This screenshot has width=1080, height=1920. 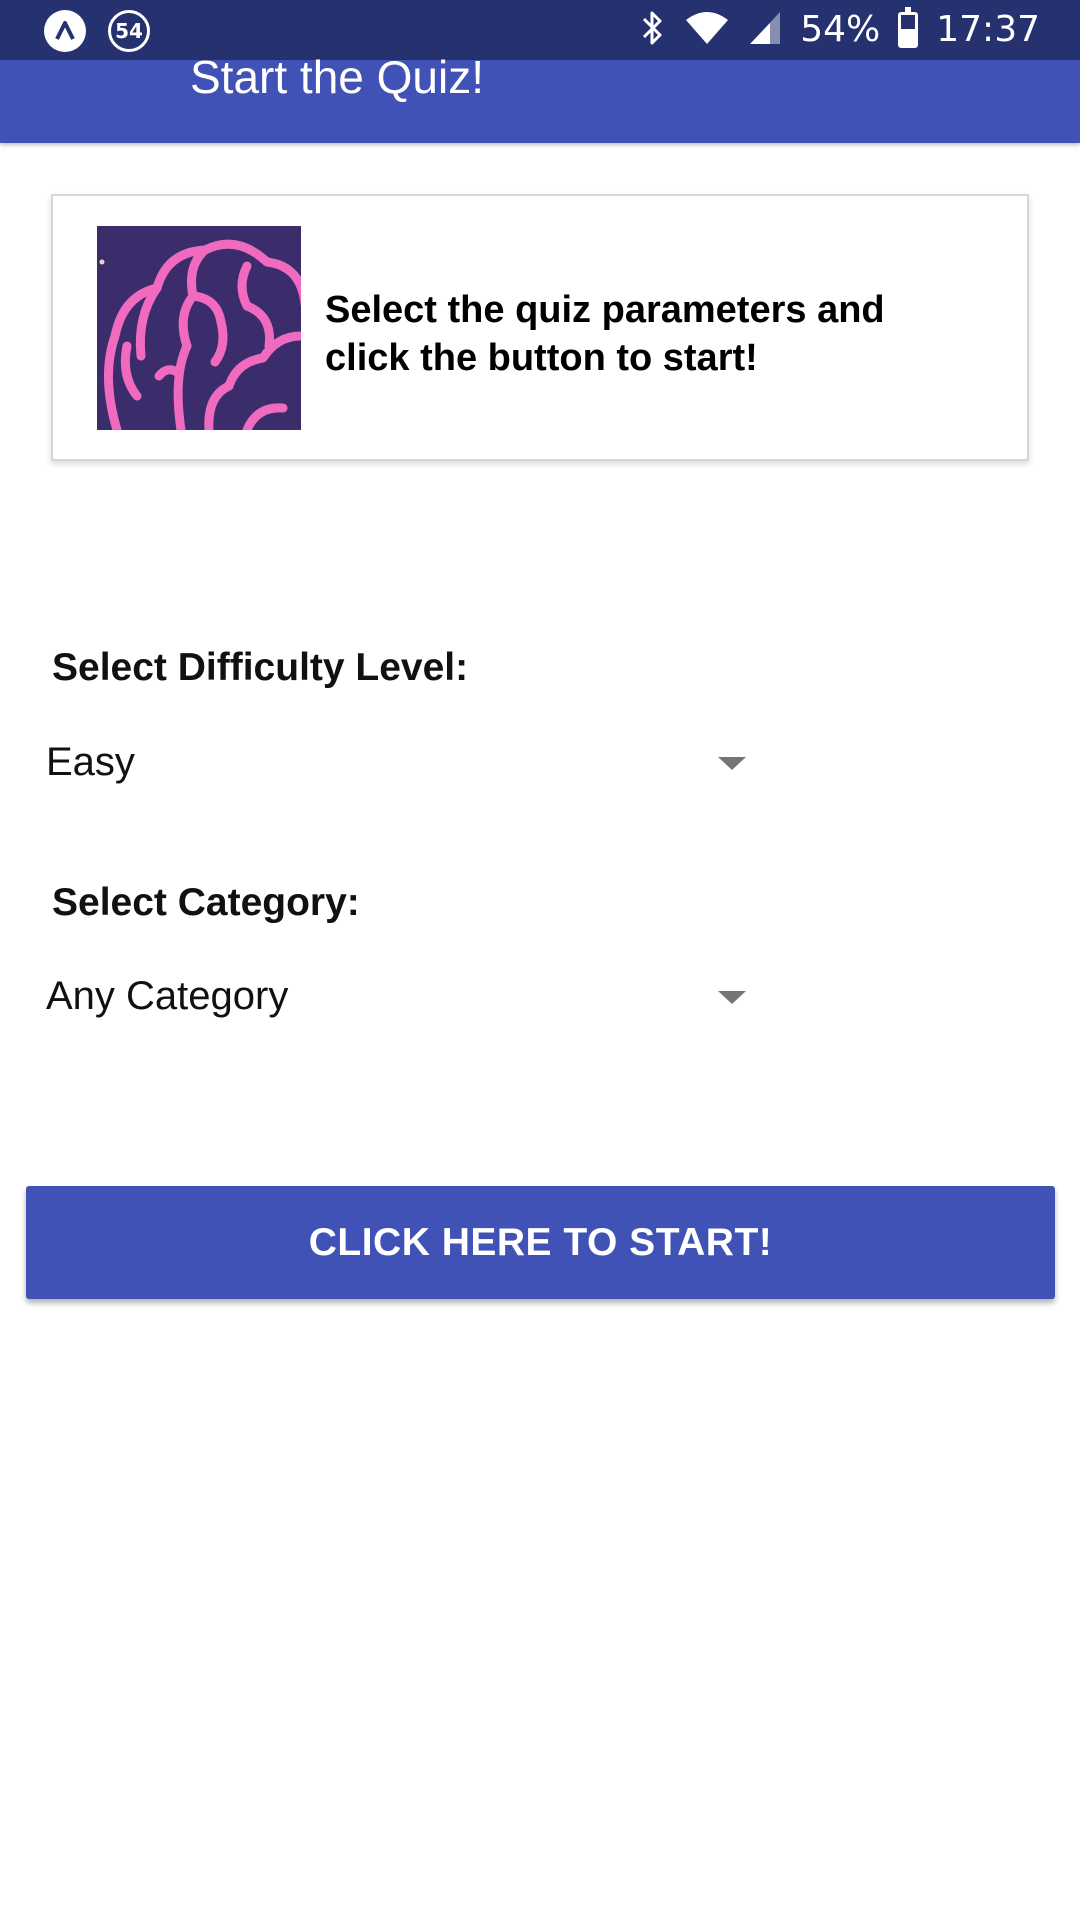 What do you see at coordinates (396, 762) in the screenshot?
I see `difficulty-dropdown: Easy` at bounding box center [396, 762].